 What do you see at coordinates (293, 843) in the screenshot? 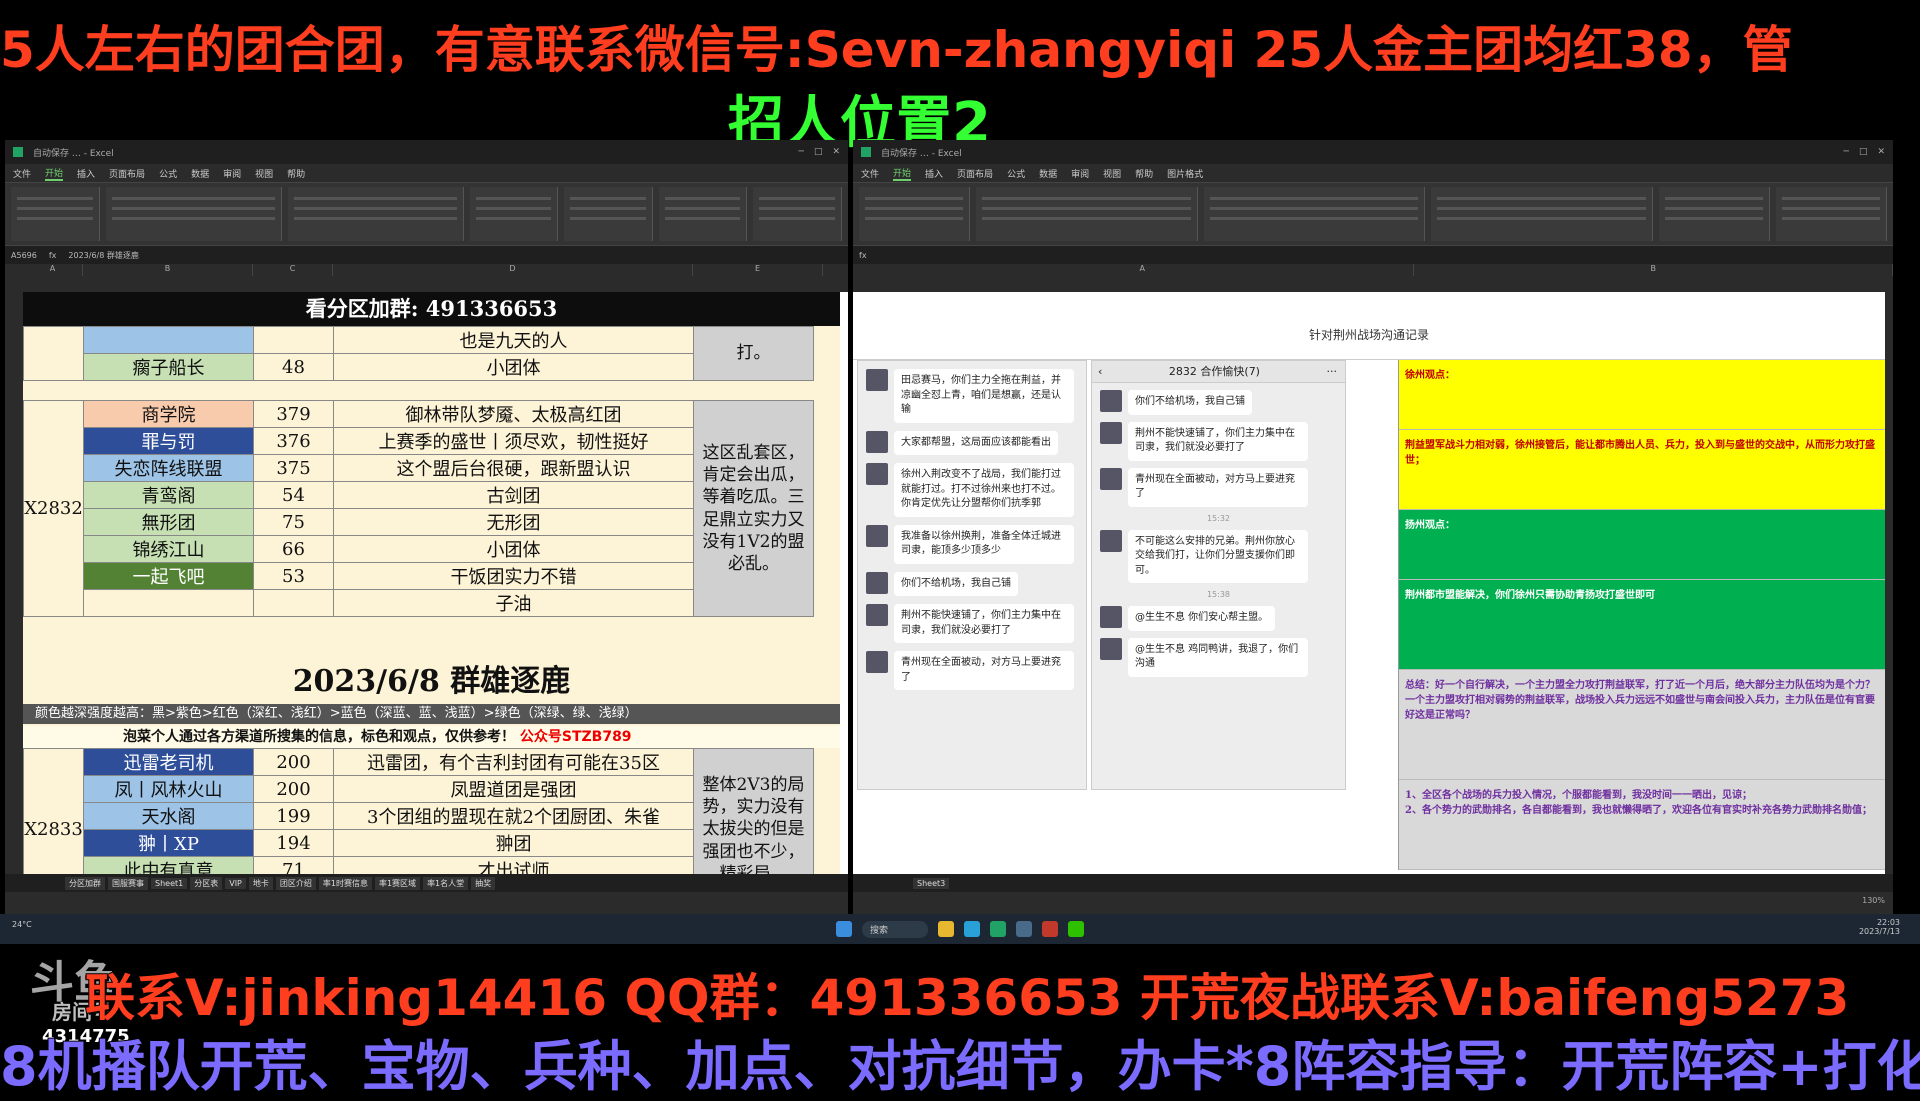
I see `member-count-cell: 194` at bounding box center [293, 843].